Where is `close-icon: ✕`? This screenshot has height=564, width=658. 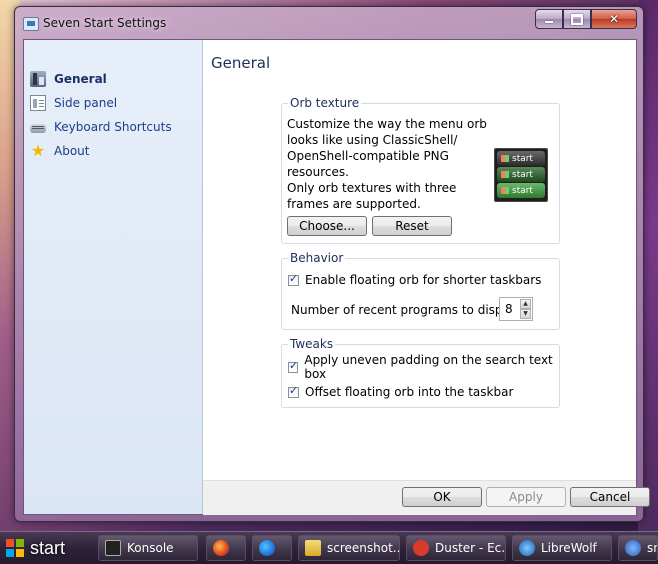 close-icon: ✕ is located at coordinates (614, 19).